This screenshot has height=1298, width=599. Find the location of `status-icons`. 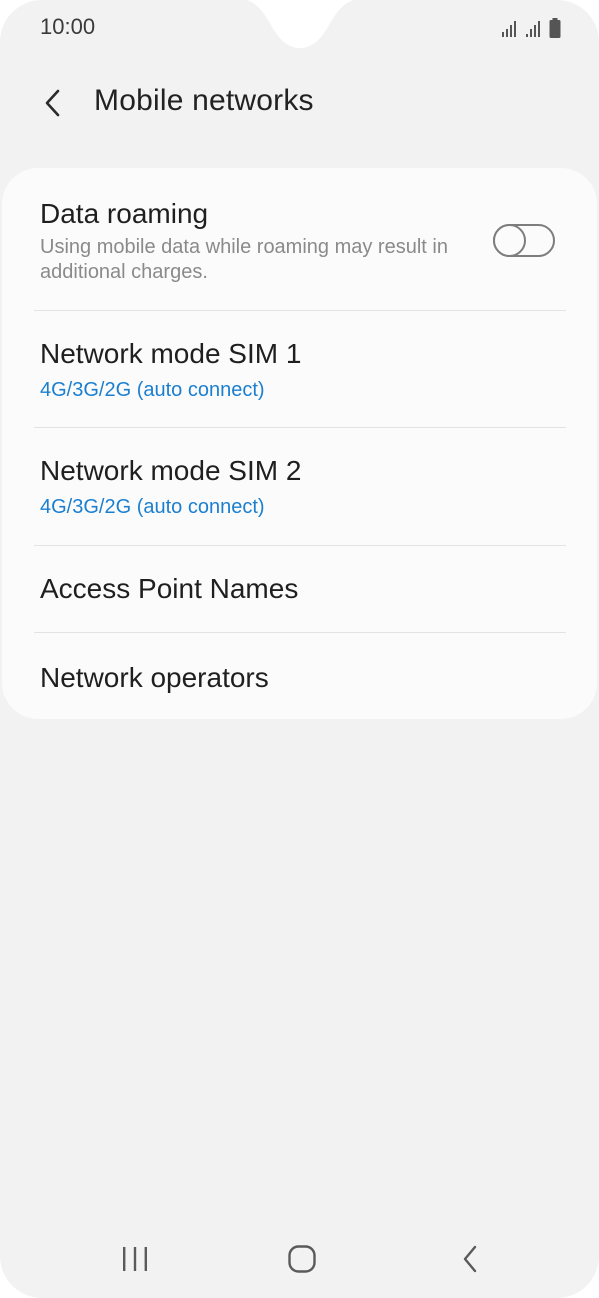

status-icons is located at coordinates (531, 27).